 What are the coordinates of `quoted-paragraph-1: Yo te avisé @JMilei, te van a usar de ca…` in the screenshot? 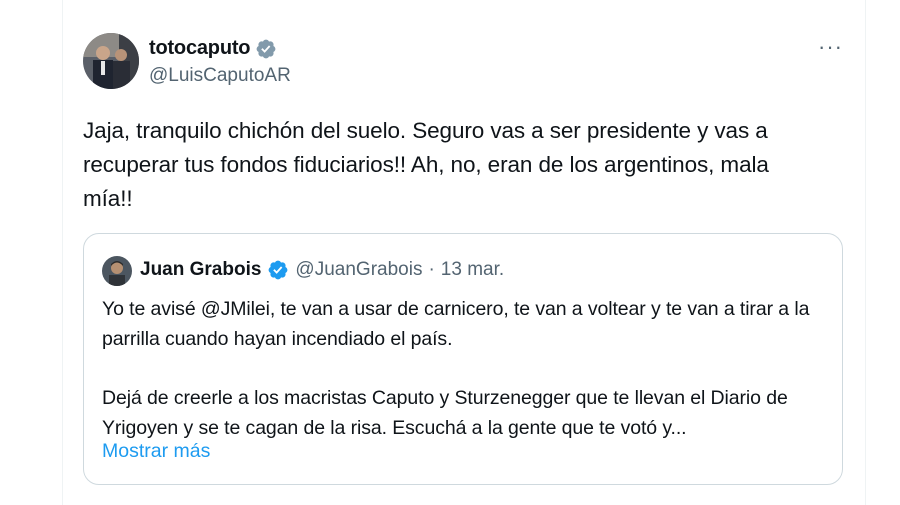 It's located at (456, 324).